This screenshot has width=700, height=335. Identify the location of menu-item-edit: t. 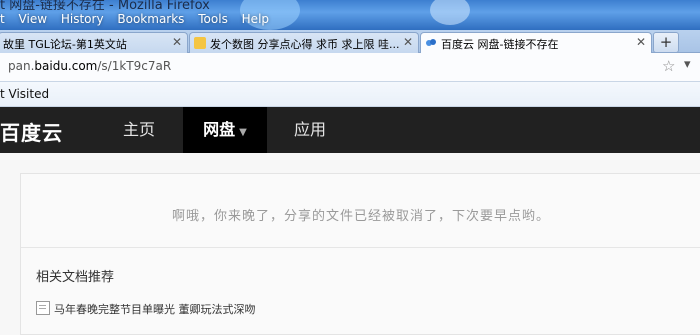
(2, 19).